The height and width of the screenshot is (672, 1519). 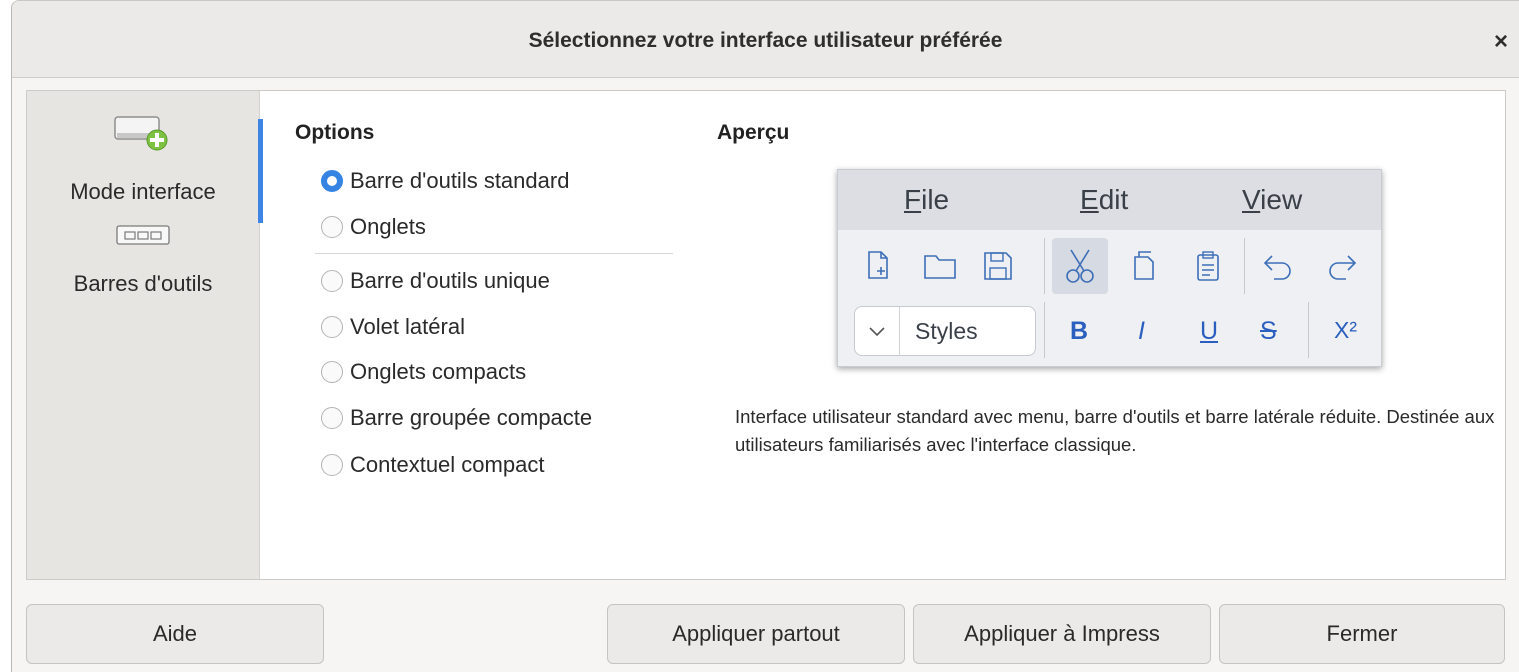 What do you see at coordinates (388, 226) in the screenshot?
I see `option-label: Onglets` at bounding box center [388, 226].